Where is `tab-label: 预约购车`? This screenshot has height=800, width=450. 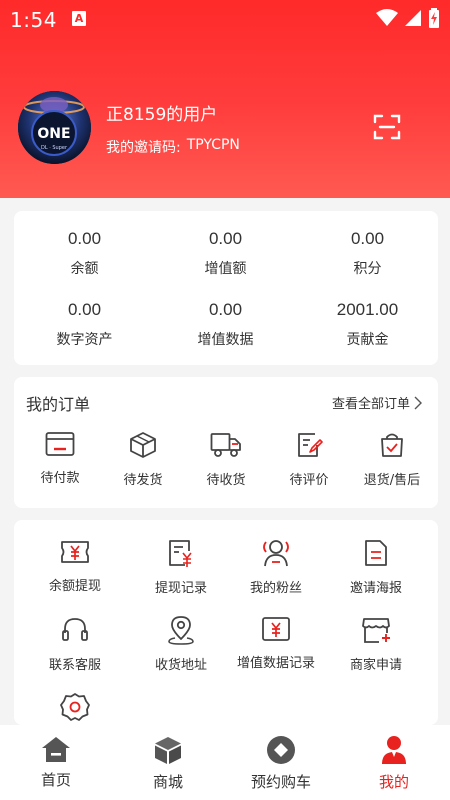 tab-label: 预约购车 is located at coordinates (280, 782).